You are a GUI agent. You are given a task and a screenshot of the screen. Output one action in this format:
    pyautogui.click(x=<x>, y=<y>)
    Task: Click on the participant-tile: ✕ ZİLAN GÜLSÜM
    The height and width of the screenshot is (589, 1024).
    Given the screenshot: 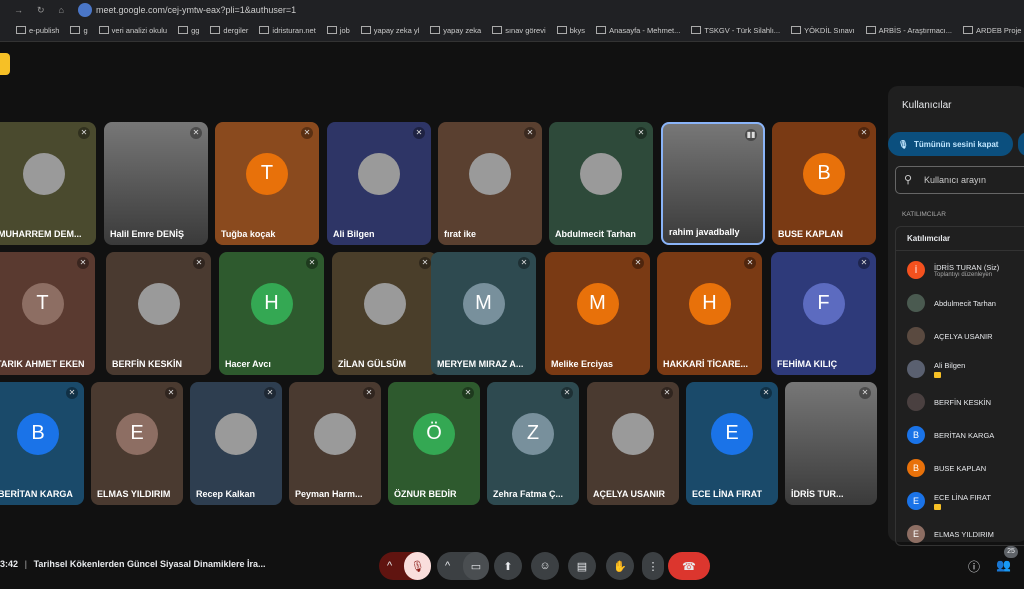 What is the action you would take?
    pyautogui.click(x=384, y=313)
    